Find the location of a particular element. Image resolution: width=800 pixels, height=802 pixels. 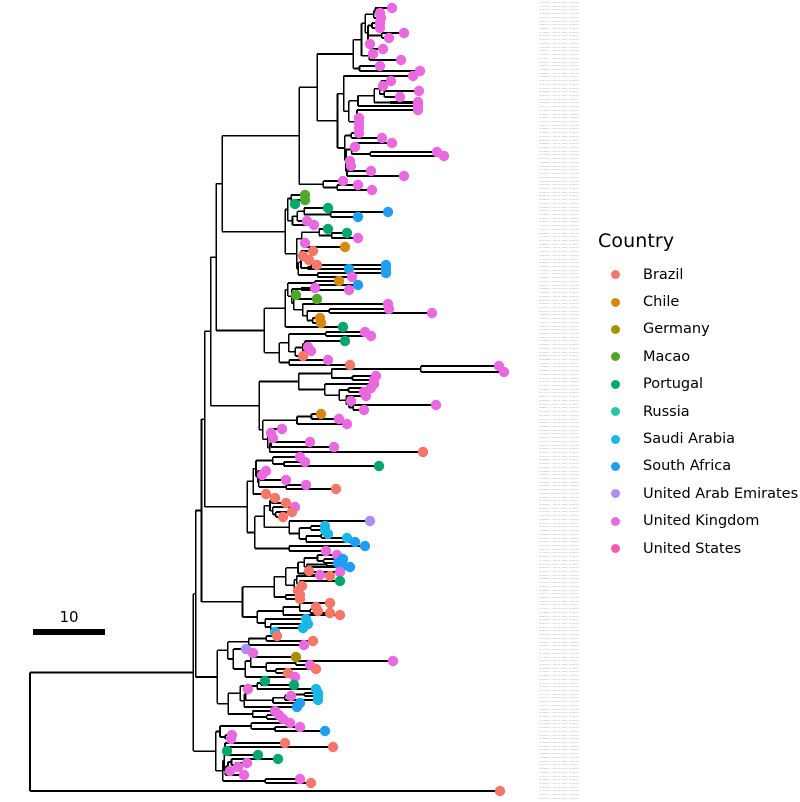

legend-item: United States is located at coordinates (698, 548).